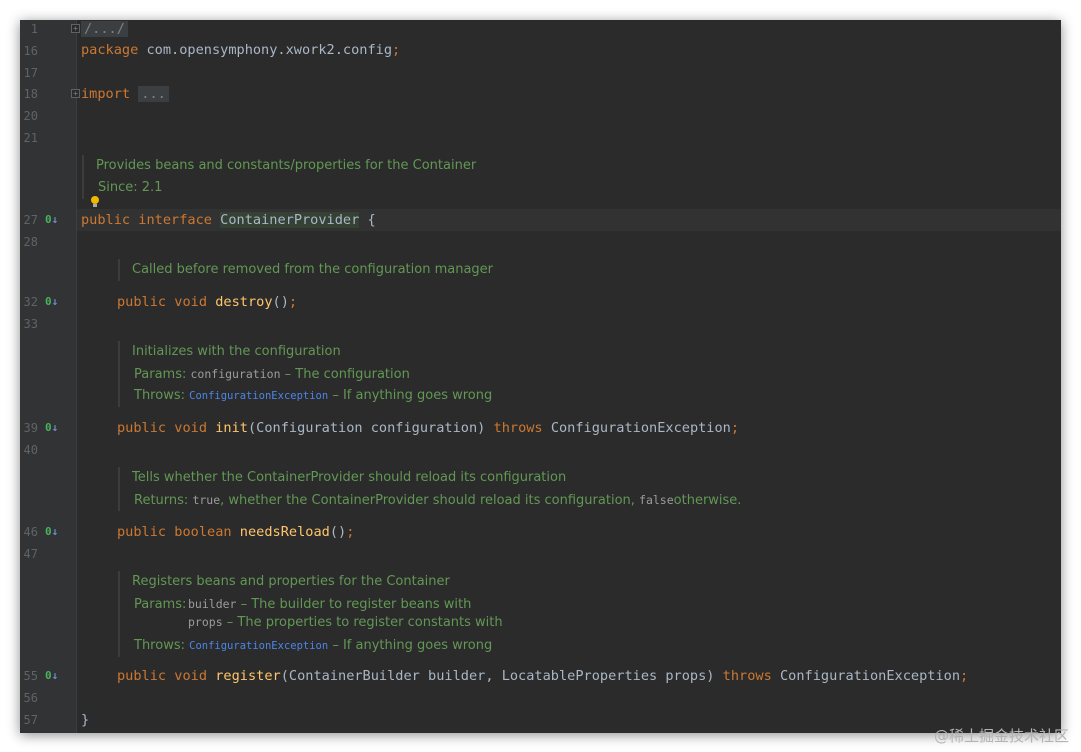 The height and width of the screenshot is (752, 1081). What do you see at coordinates (30, 220) in the screenshot?
I see `line-number: 27` at bounding box center [30, 220].